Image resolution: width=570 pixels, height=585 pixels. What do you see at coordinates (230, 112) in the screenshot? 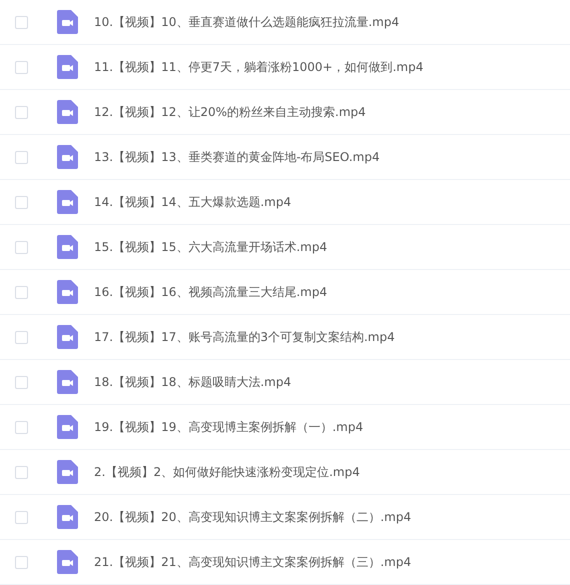
I see `file-name: 12.【视频】12、让20%的粉丝来自主动搜索.mp4` at bounding box center [230, 112].